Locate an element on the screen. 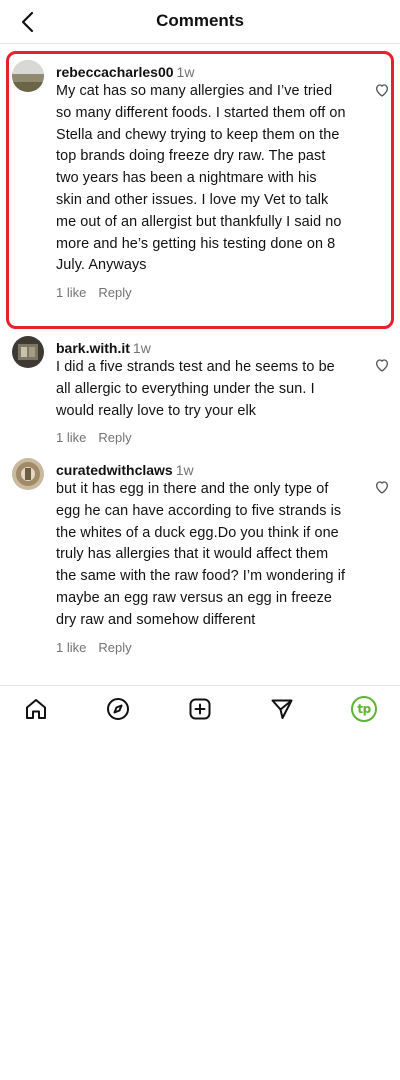 The height and width of the screenshot is (1080, 400). bottom-tab-bar: tp is located at coordinates (200, 709).